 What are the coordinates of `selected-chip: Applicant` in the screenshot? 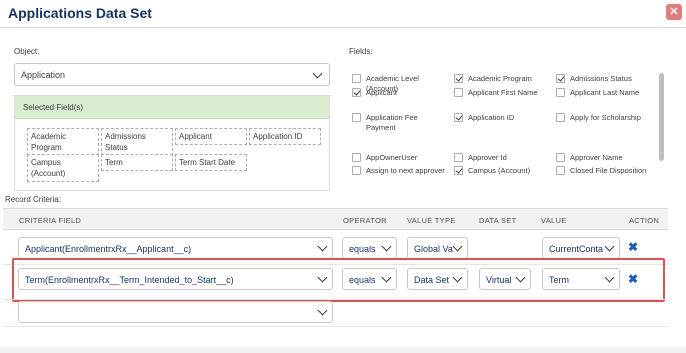 It's located at (211, 136).